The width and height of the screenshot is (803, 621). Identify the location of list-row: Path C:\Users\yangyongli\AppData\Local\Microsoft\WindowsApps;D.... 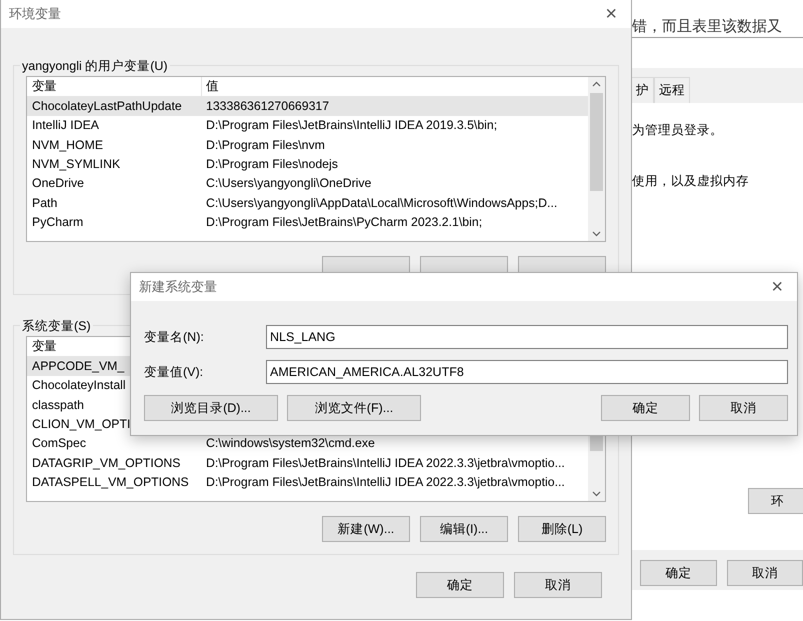
(307, 203).